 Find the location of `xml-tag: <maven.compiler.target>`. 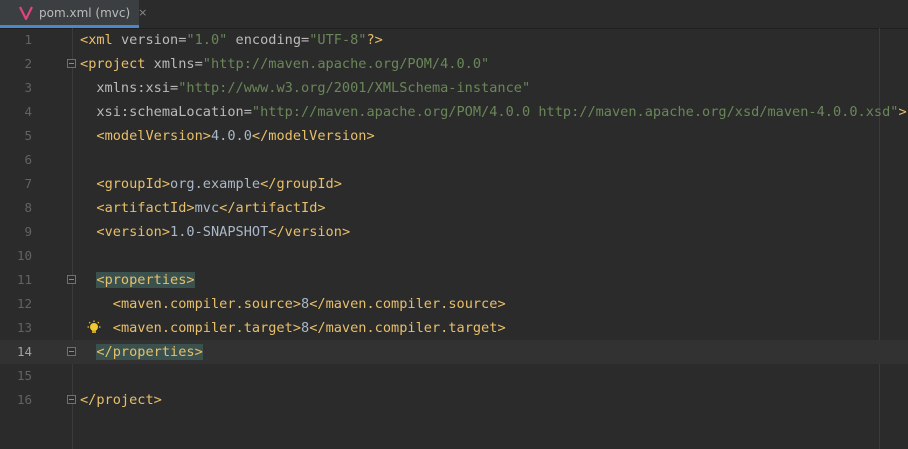

xml-tag: <maven.compiler.target> is located at coordinates (207, 328).